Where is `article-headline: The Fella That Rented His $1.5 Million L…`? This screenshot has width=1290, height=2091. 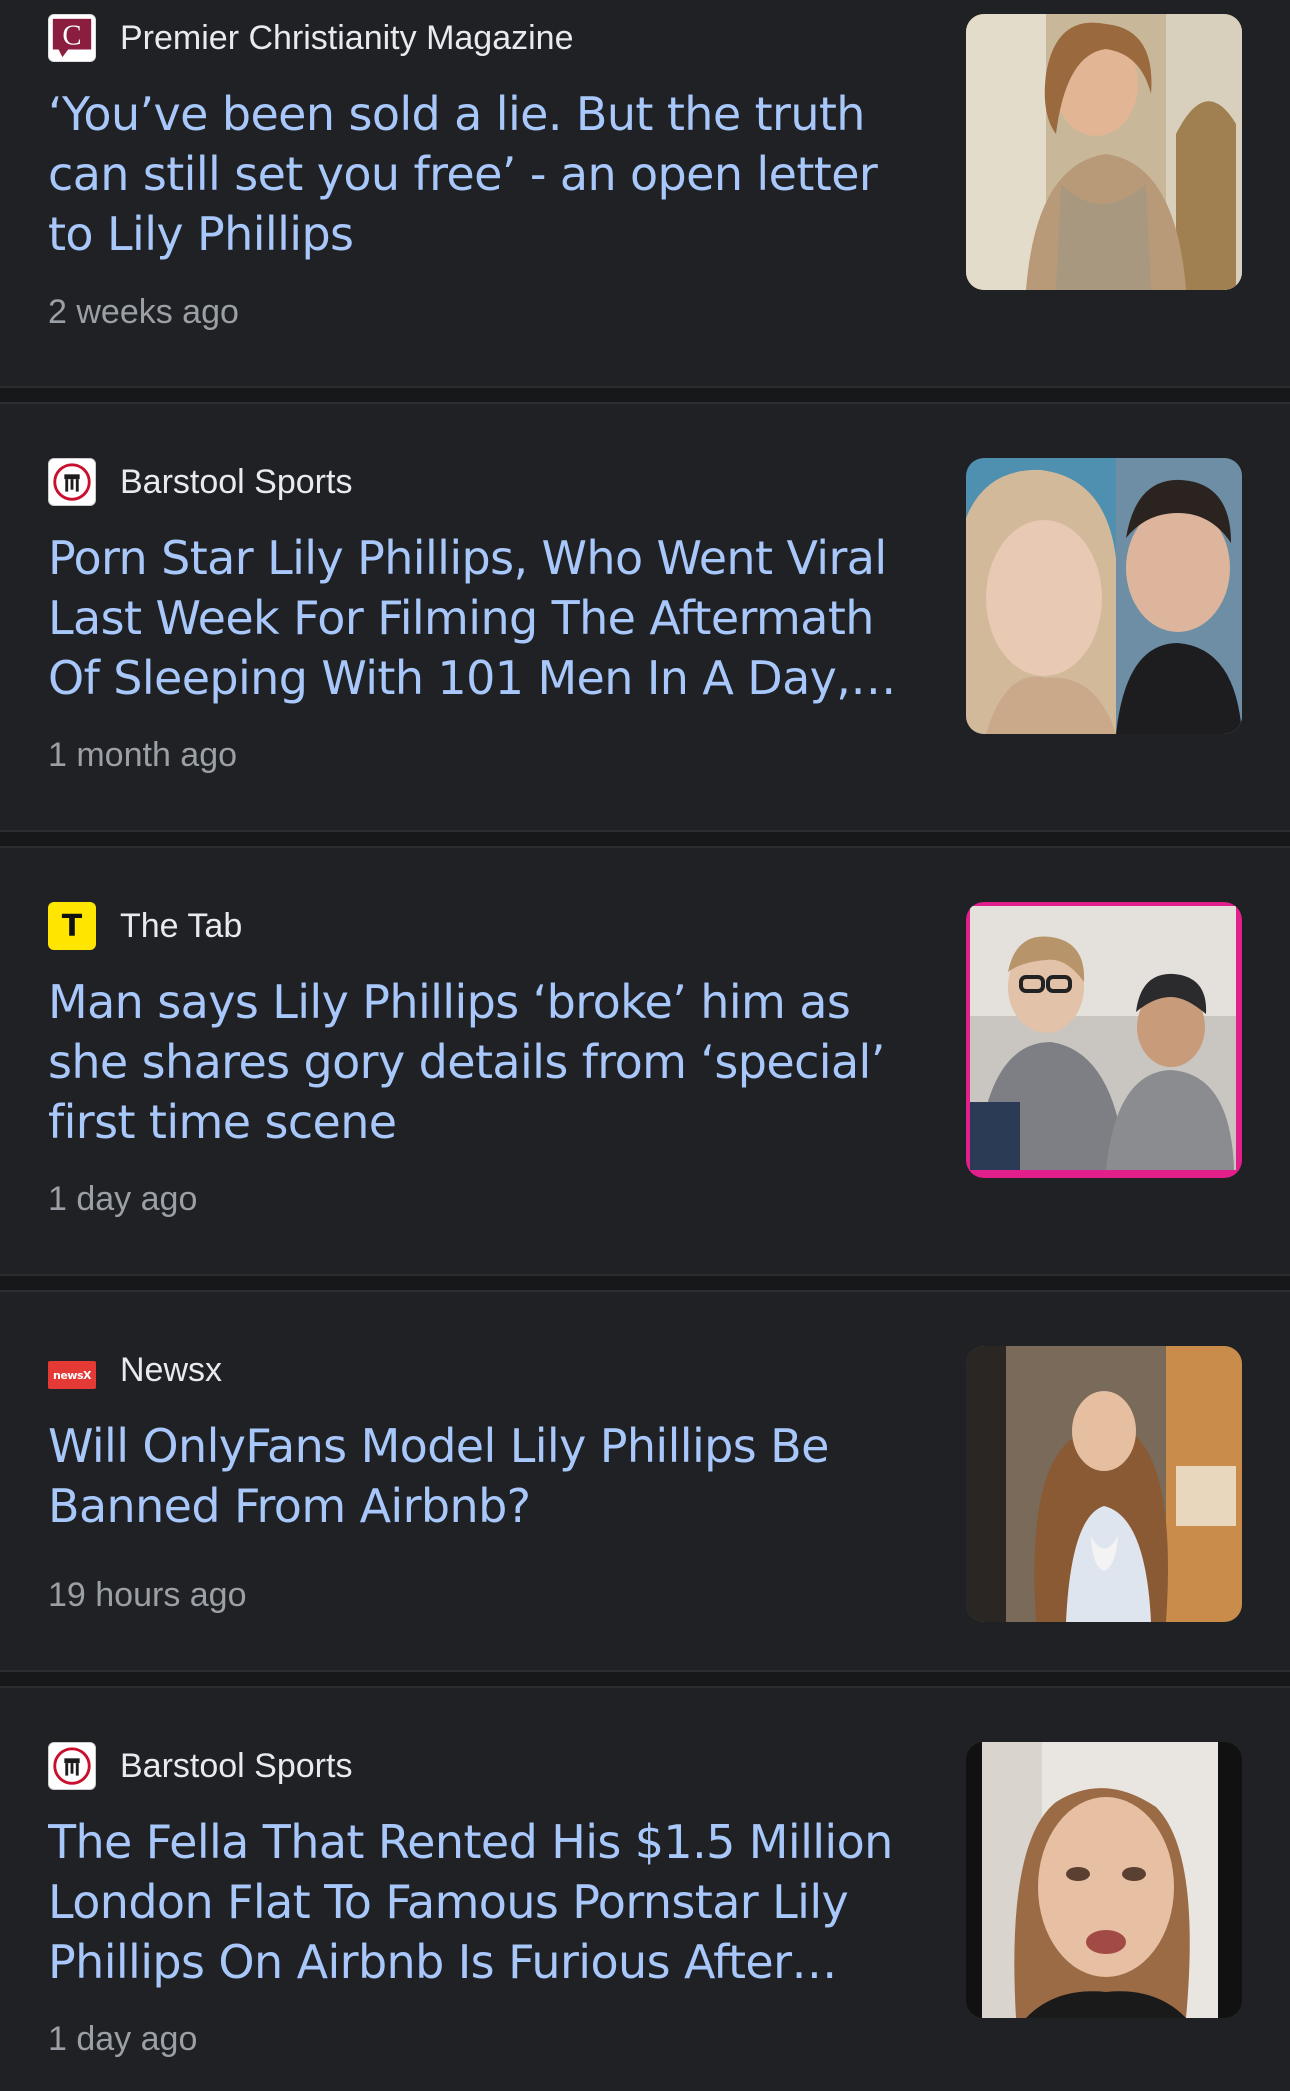
article-headline: The Fella That Rented His $1.5 Million L… is located at coordinates (483, 1902).